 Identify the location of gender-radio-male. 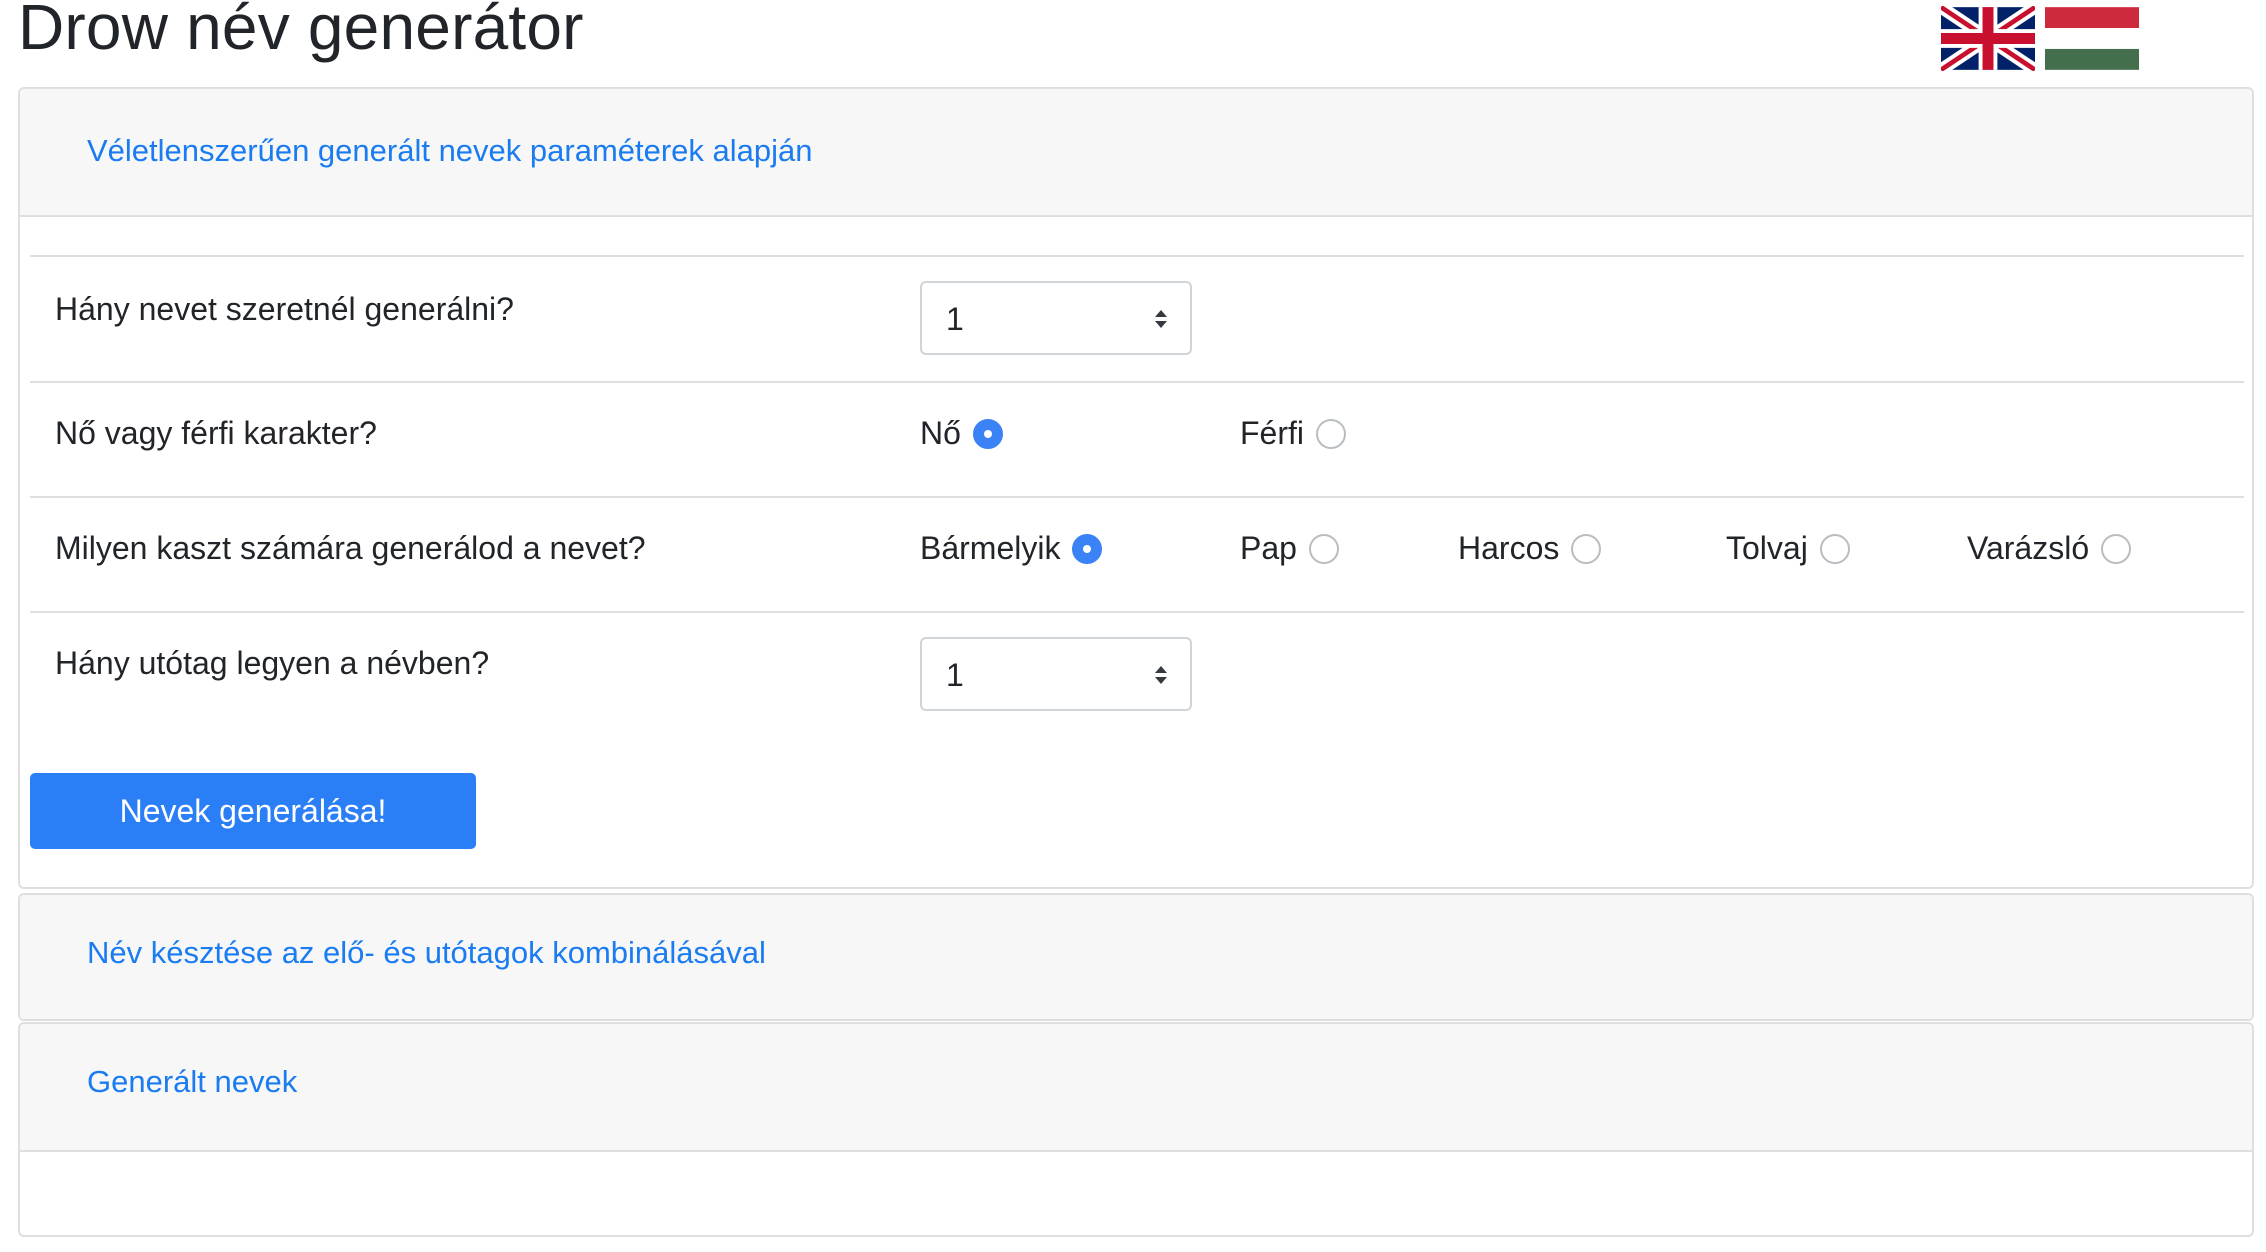
(1331, 433).